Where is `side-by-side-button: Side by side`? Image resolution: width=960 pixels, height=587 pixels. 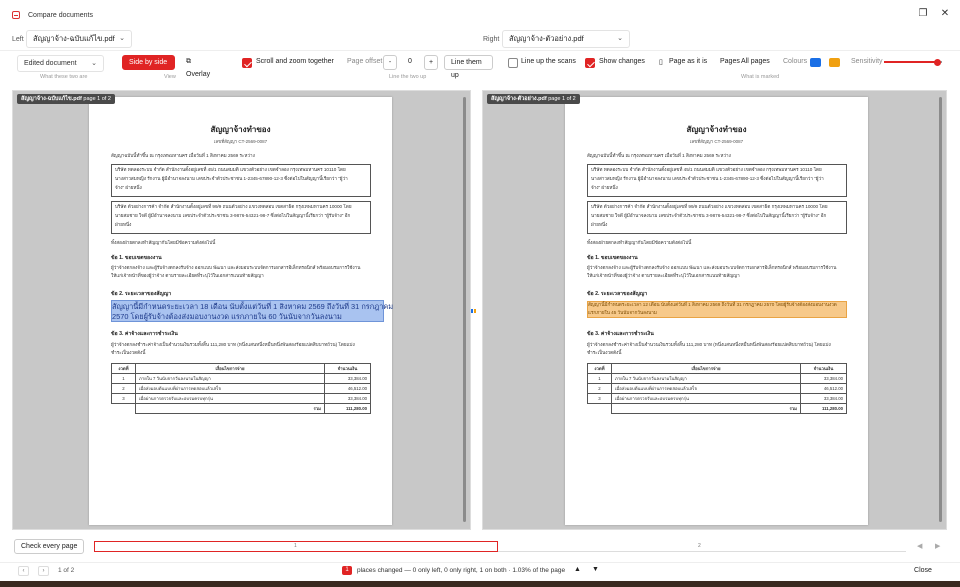 side-by-side-button: Side by side is located at coordinates (148, 62).